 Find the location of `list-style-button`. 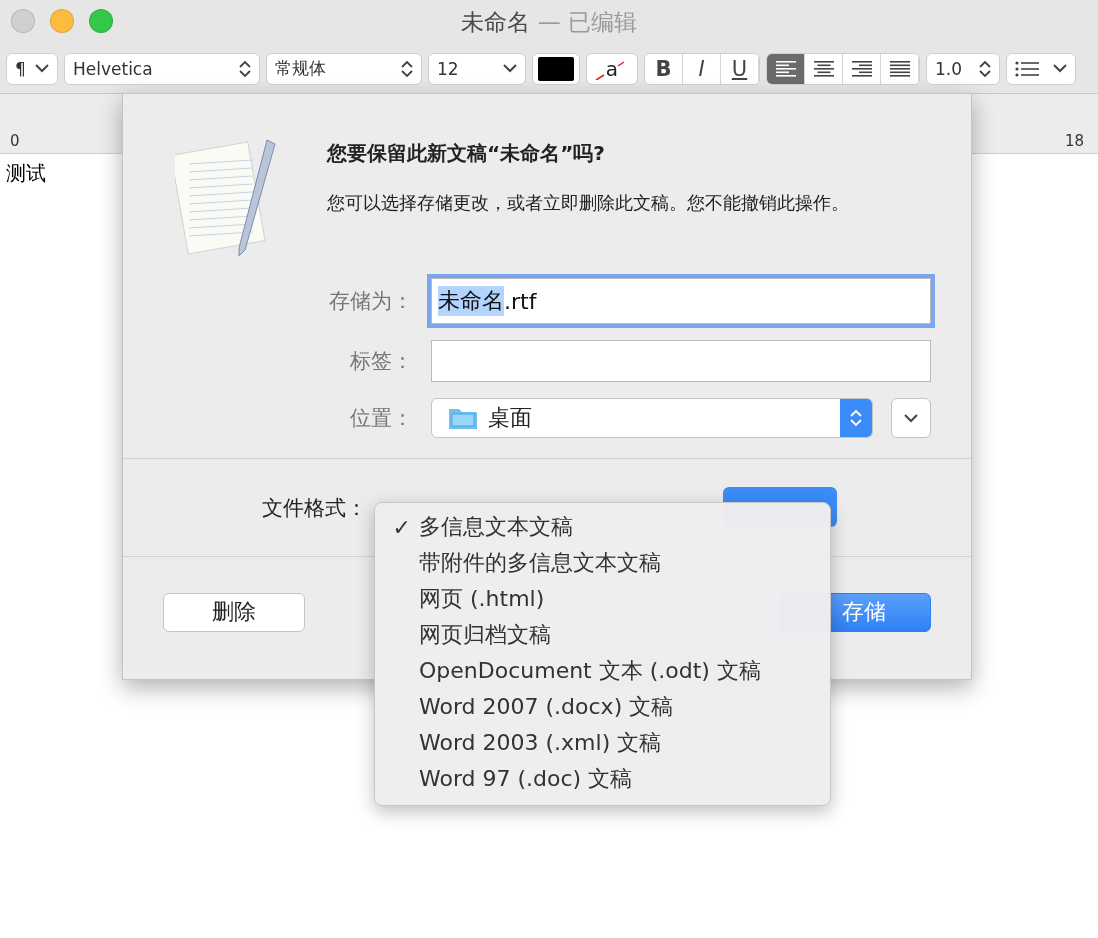

list-style-button is located at coordinates (1041, 68).